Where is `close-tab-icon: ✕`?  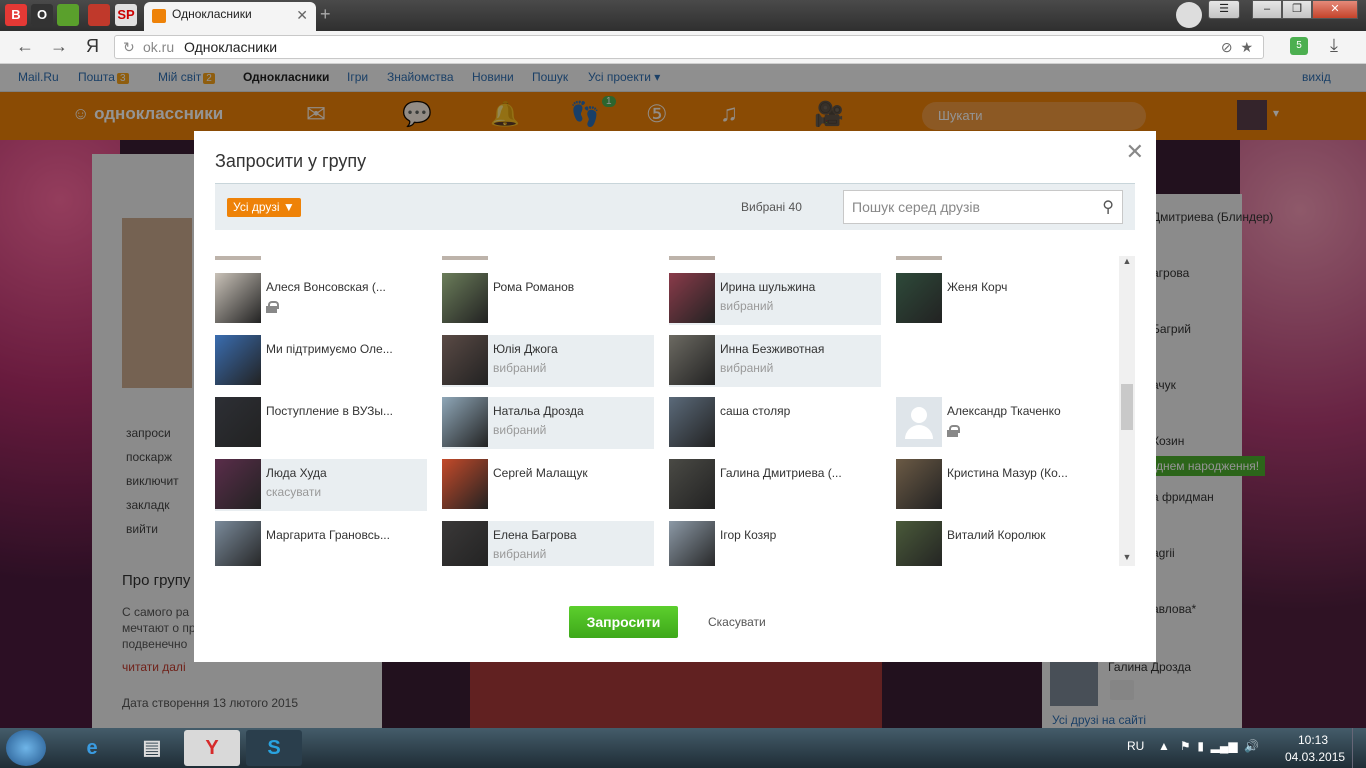
close-tab-icon: ✕ is located at coordinates (302, 15).